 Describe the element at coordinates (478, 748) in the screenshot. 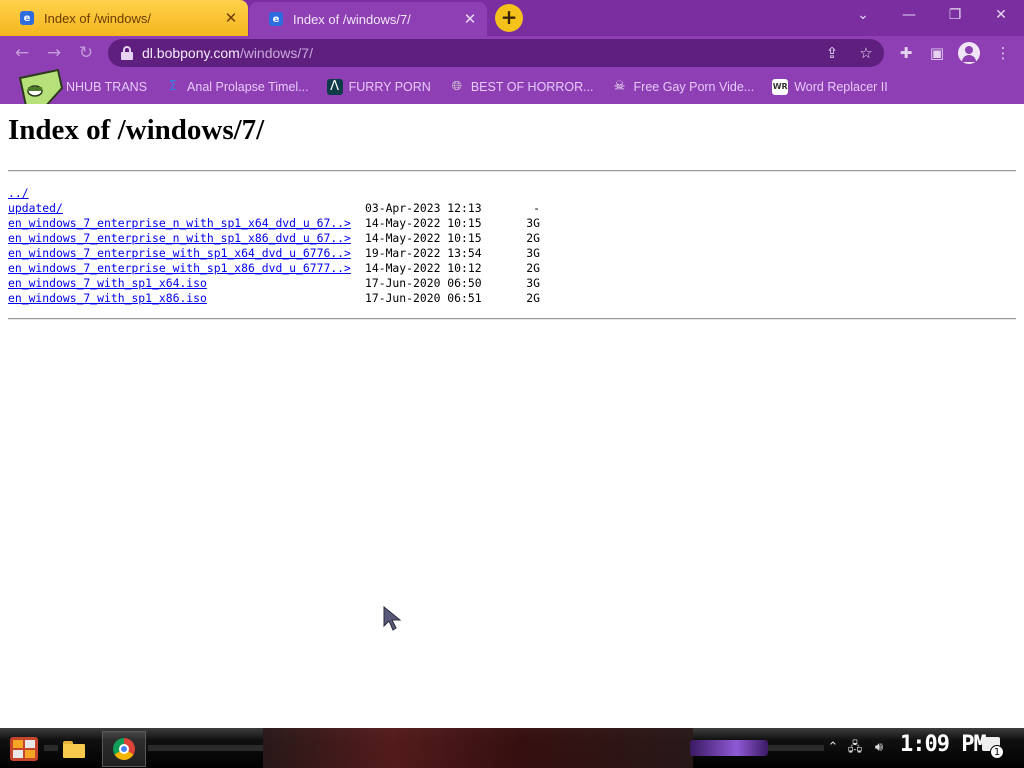

I see `taskbar-wallpaper-strip` at that location.